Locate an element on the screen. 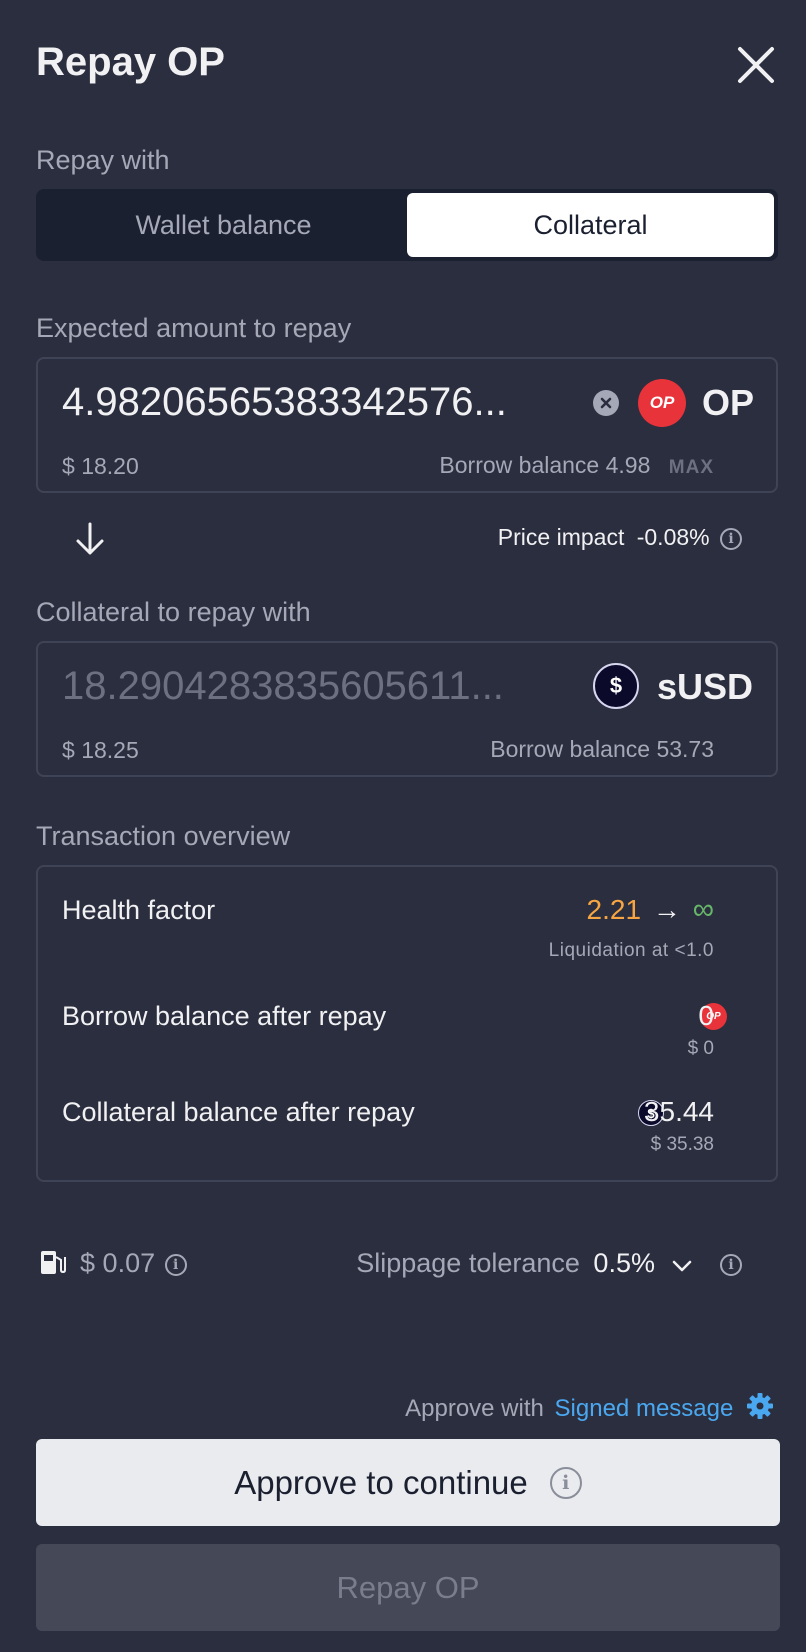  health-factor-label: Health factor is located at coordinates (139, 910).